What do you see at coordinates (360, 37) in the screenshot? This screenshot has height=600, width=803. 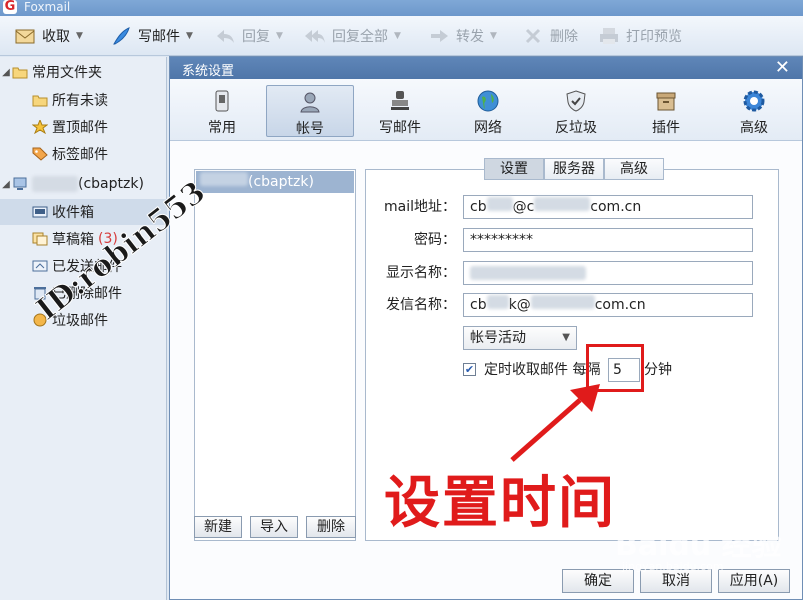 I see `reply-all-label: 回复全部` at bounding box center [360, 37].